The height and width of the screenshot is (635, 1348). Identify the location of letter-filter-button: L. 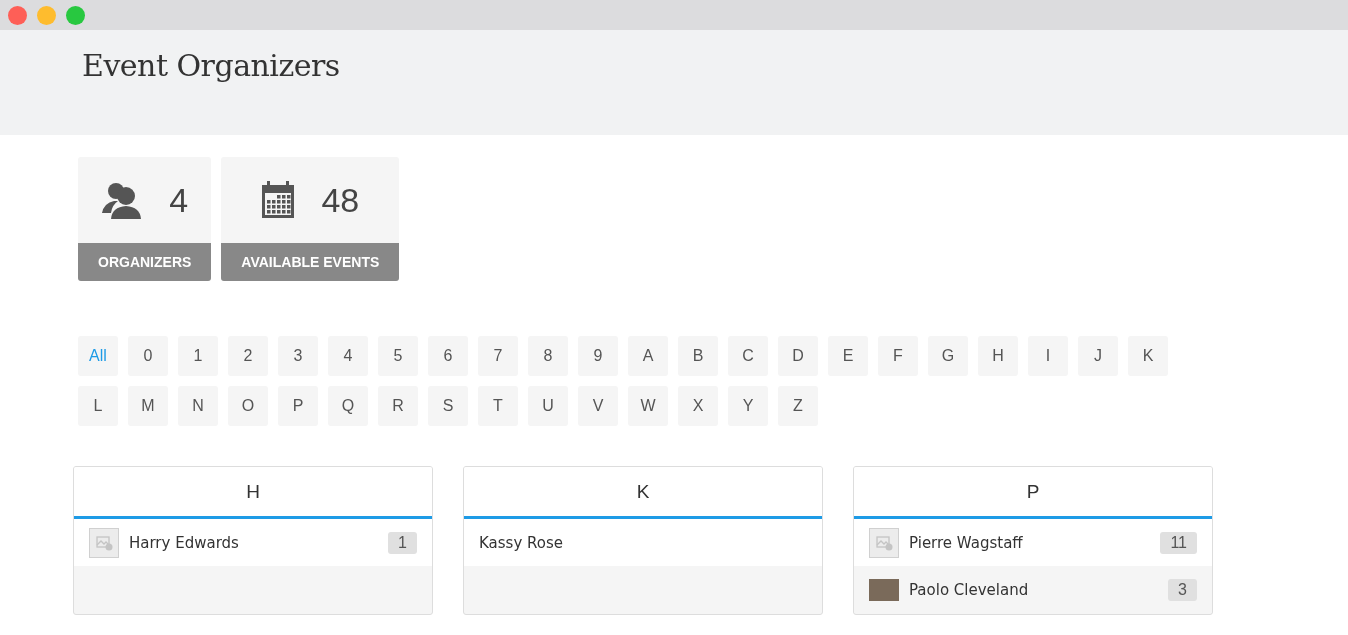
(98, 406).